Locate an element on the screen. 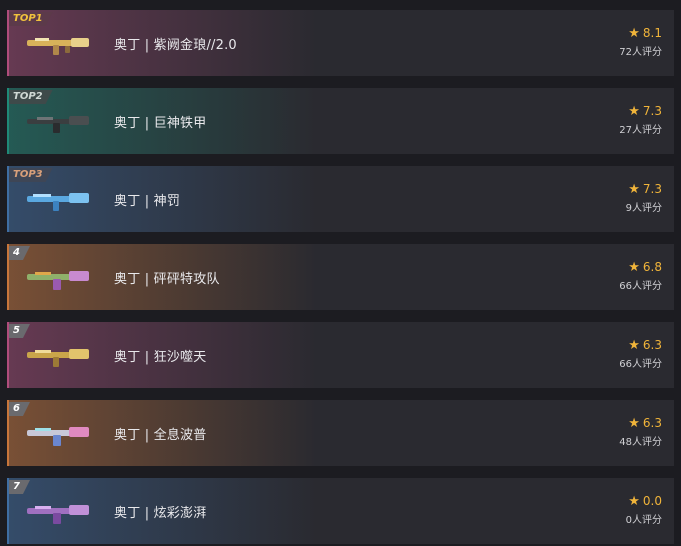 The width and height of the screenshot is (681, 546). rating-count: 48人评分 is located at coordinates (640, 442).